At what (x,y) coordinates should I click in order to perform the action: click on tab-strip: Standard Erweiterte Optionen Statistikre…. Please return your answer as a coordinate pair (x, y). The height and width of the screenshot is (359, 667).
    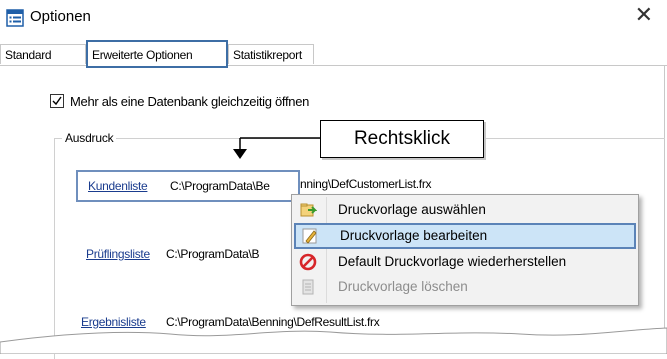
    Looking at the image, I should click on (333, 54).